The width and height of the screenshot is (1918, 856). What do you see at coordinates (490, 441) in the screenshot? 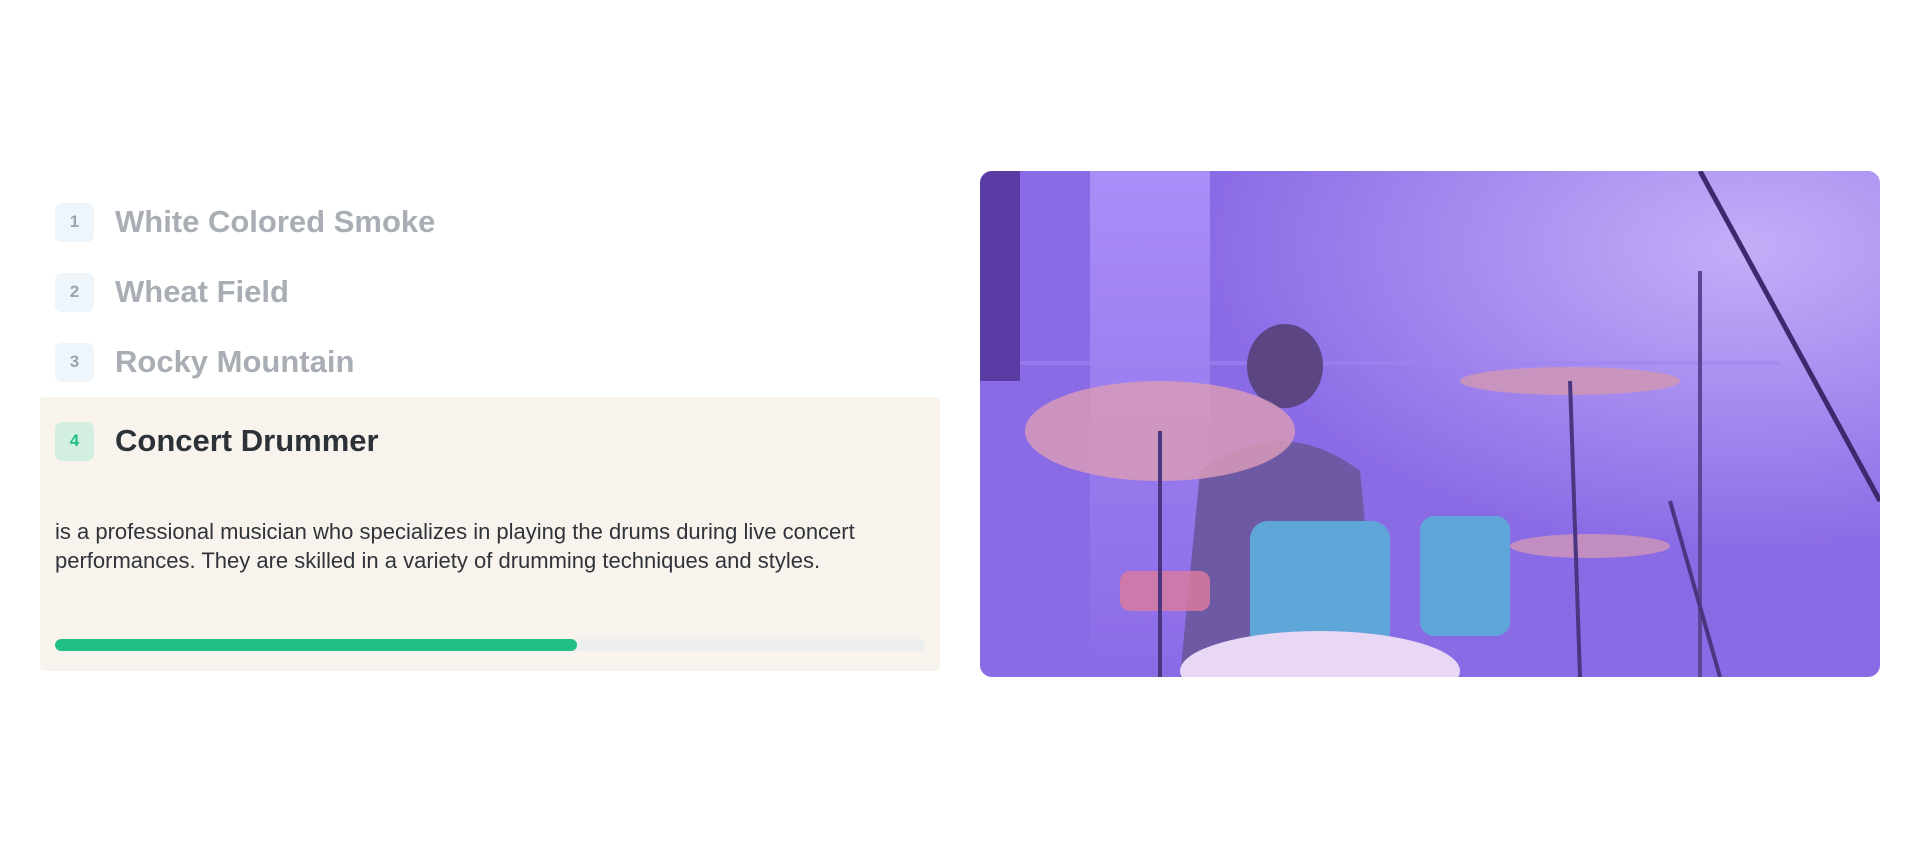
I see `list-item-concert-drummer: 4 Concert Drummer` at bounding box center [490, 441].